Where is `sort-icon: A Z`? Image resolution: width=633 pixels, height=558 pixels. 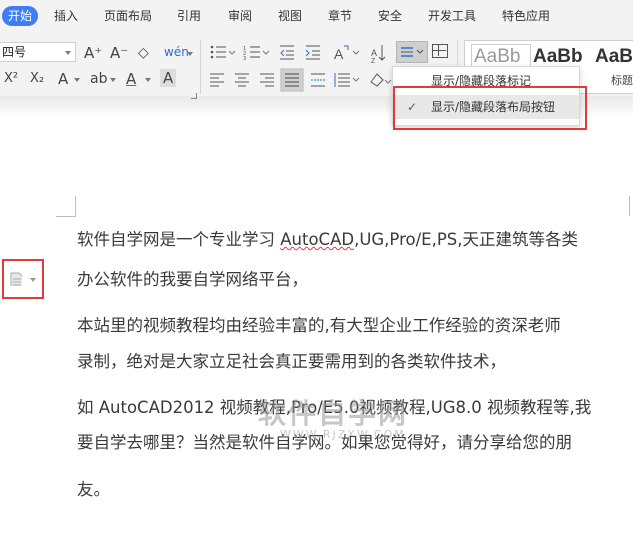
sort-icon: A Z is located at coordinates (378, 55).